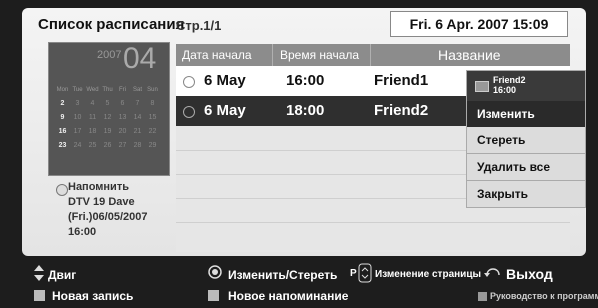  What do you see at coordinates (77, 90) in the screenshot?
I see `weekday: Tue` at bounding box center [77, 90].